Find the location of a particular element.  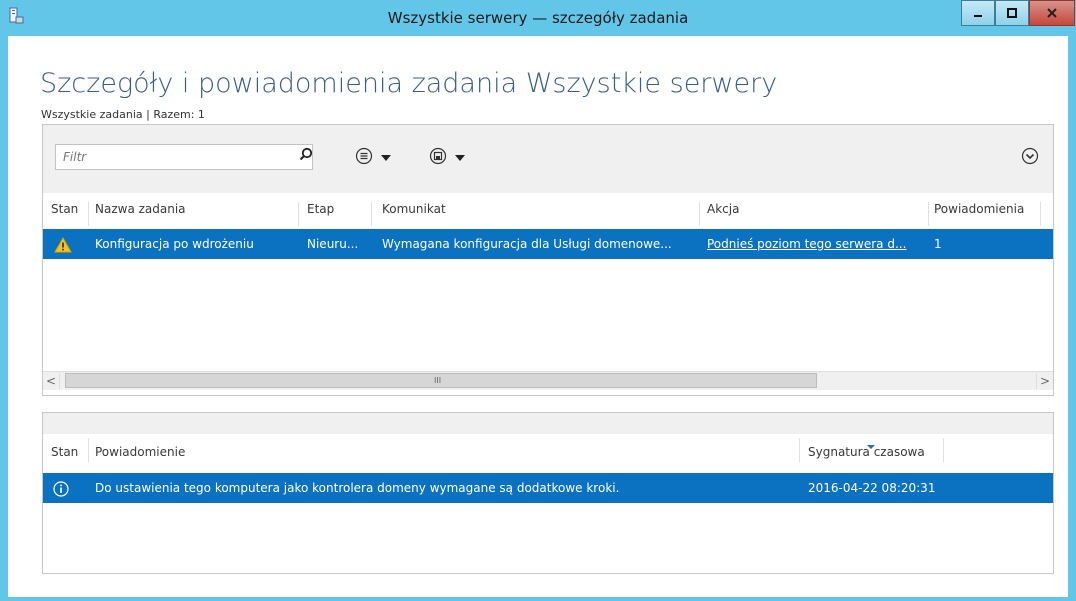

task-notifications-count: 1 is located at coordinates (938, 244).